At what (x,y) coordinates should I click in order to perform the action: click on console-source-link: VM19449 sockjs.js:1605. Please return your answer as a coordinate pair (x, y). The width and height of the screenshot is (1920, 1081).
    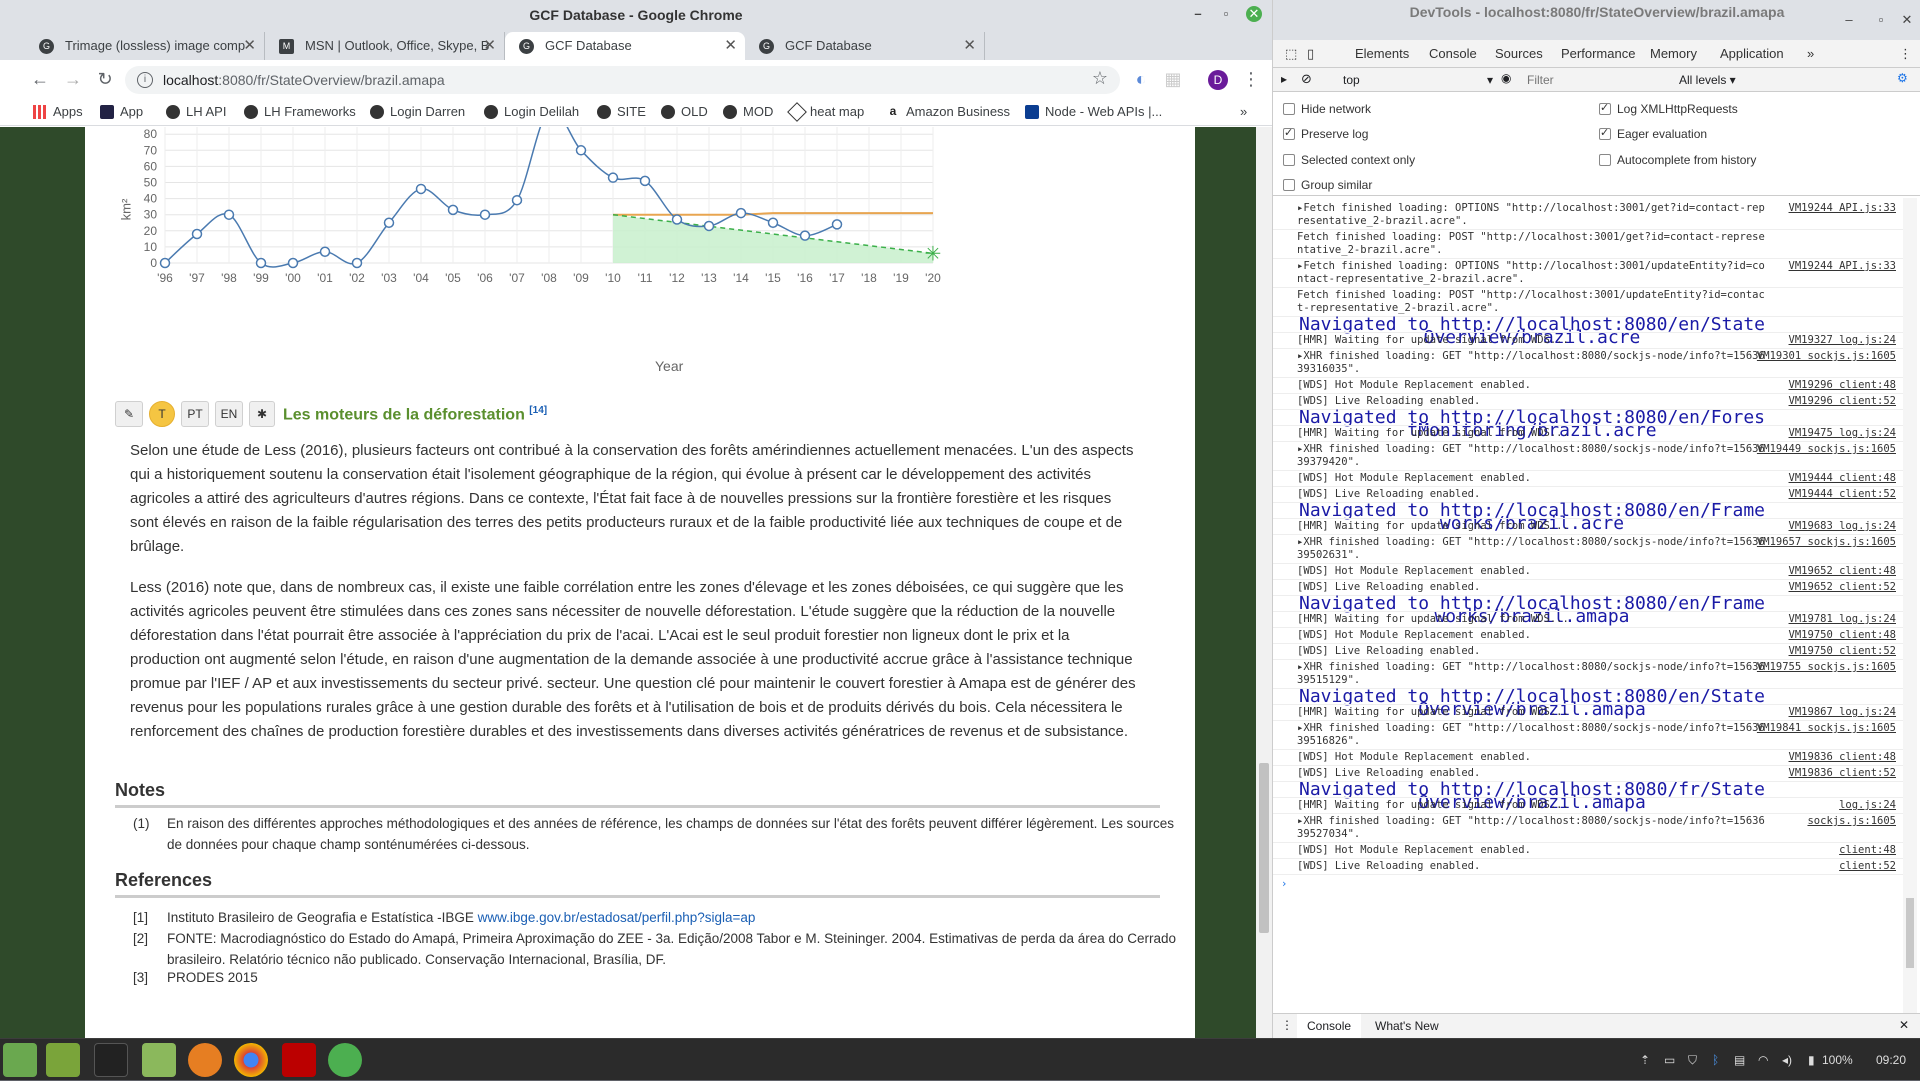
    Looking at the image, I should click on (1826, 449).